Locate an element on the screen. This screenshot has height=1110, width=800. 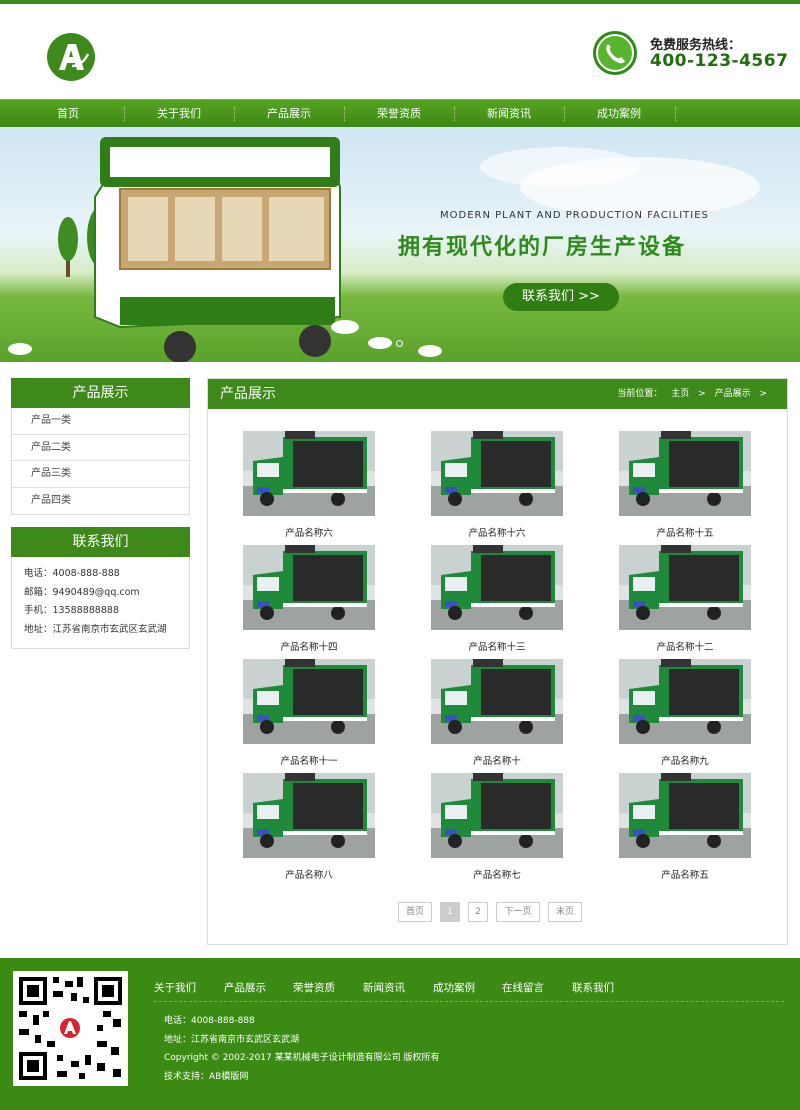
product-name: 产品名称十六 is located at coordinates (497, 532).